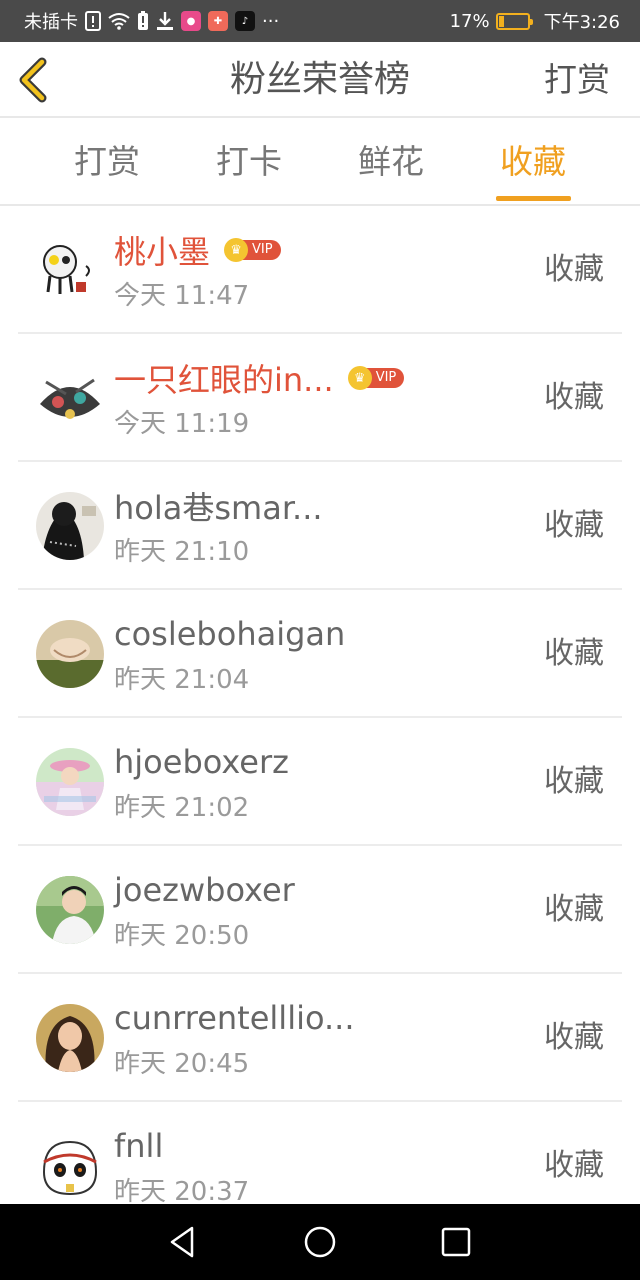 The image size is (640, 1280). I want to click on triangle-back-icon, so click(182, 1242).